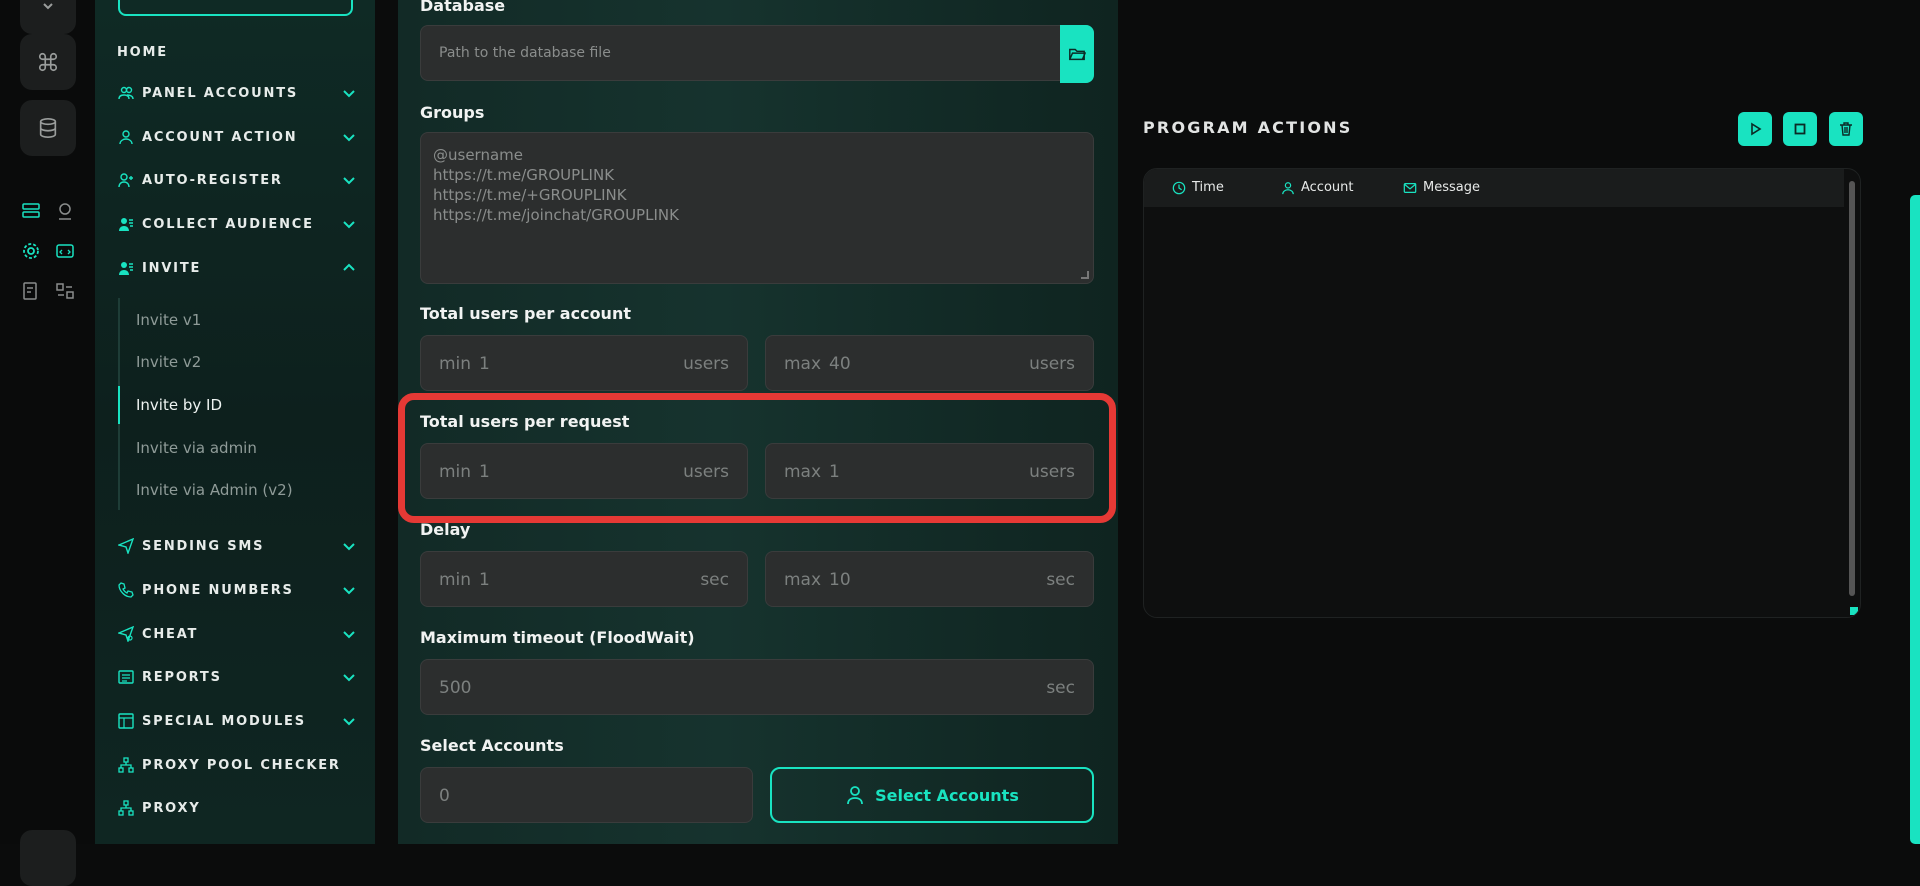 The image size is (1920, 886). I want to click on sidebar-item-cheat: CHEAT, so click(237, 634).